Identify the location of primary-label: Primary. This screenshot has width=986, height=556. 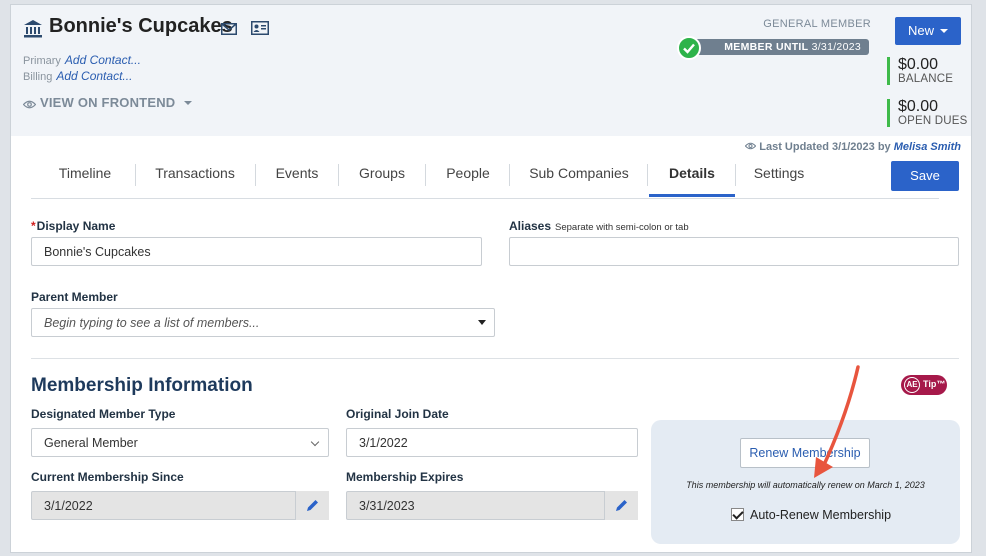
(42, 61).